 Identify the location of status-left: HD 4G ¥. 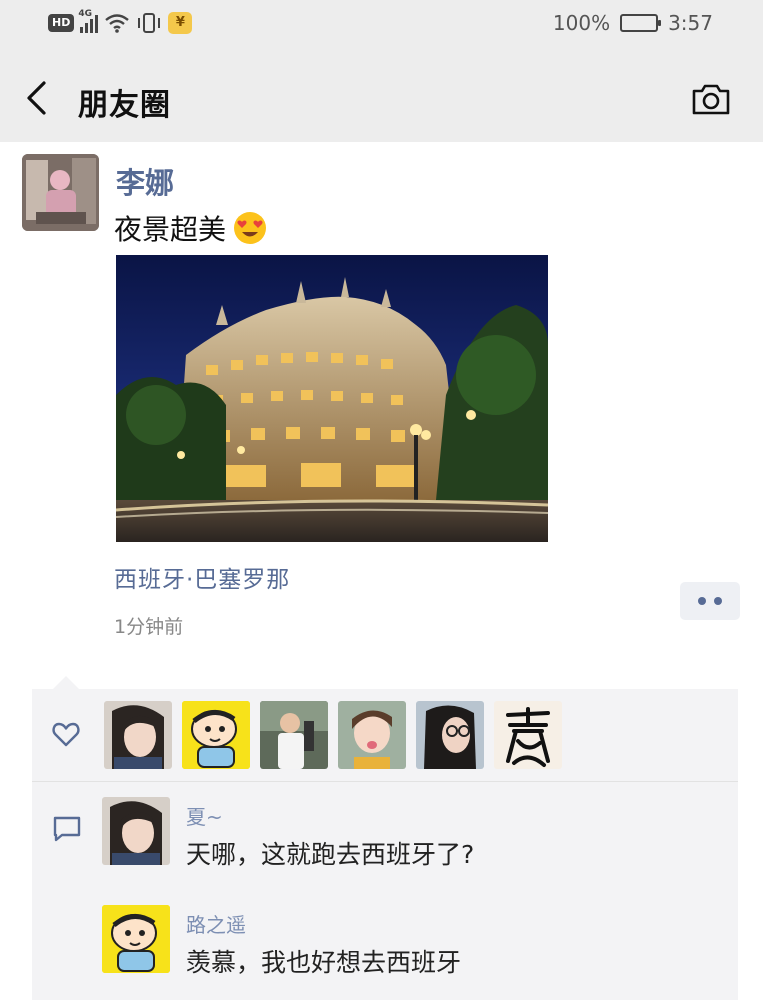
(120, 21).